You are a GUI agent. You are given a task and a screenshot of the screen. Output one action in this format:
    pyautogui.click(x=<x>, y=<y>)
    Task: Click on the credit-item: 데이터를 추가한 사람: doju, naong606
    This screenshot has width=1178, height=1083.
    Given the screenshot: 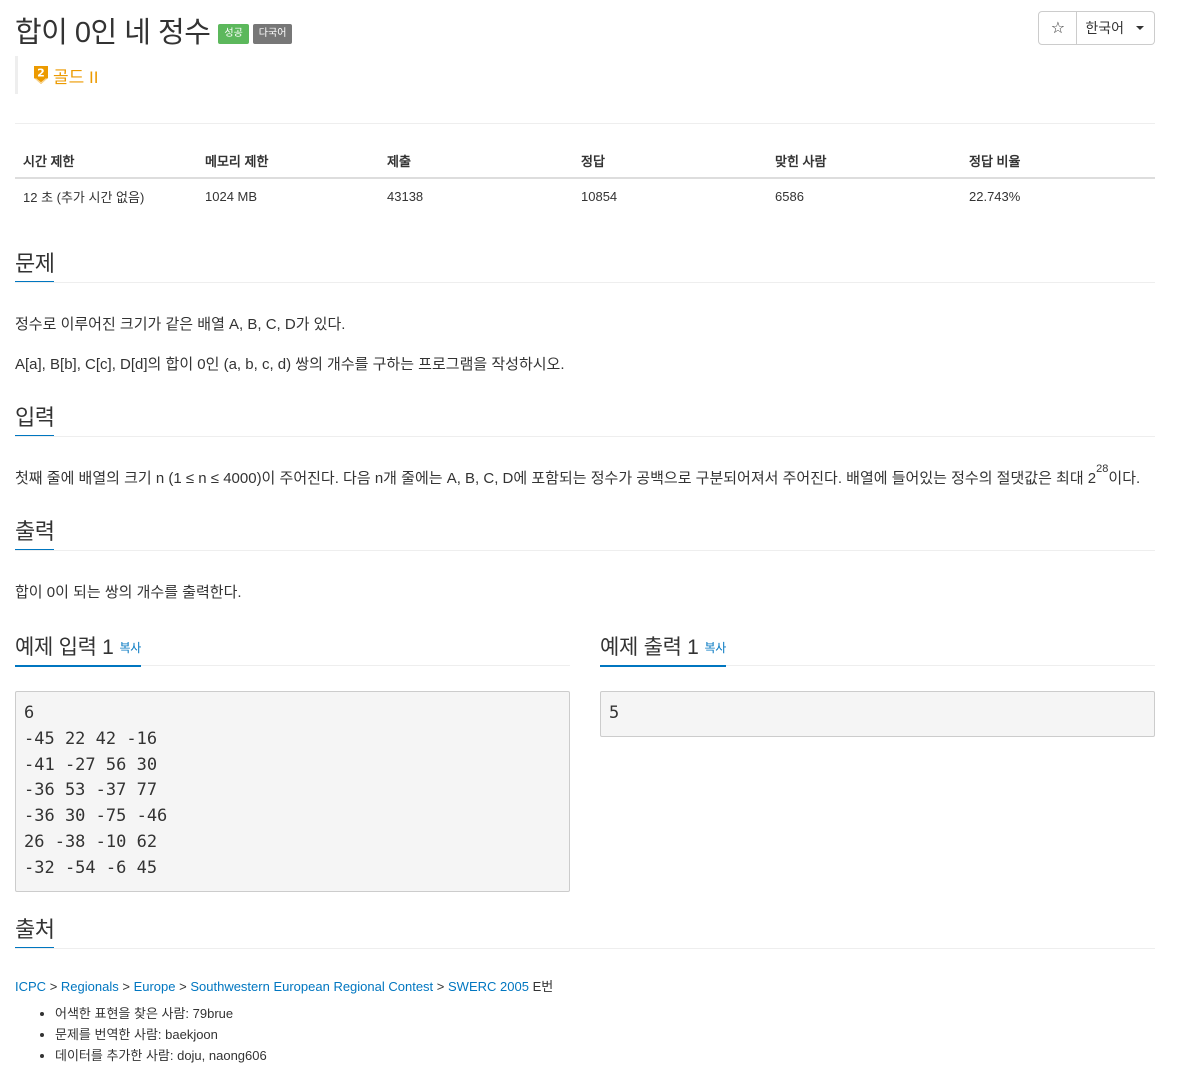 What is the action you would take?
    pyautogui.click(x=161, y=1056)
    